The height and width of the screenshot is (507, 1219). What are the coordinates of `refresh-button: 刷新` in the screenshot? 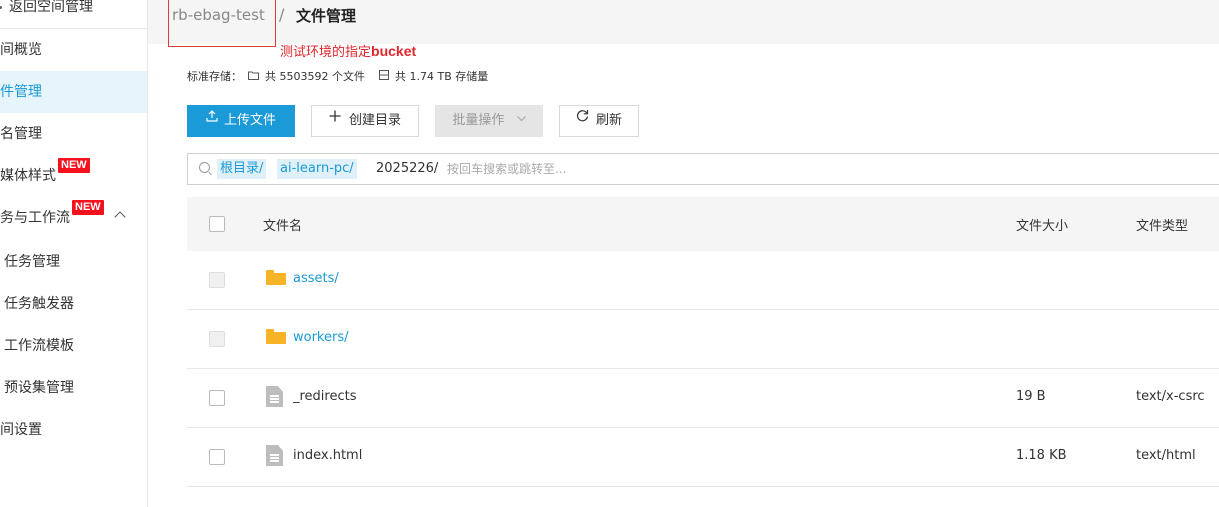 It's located at (599, 121).